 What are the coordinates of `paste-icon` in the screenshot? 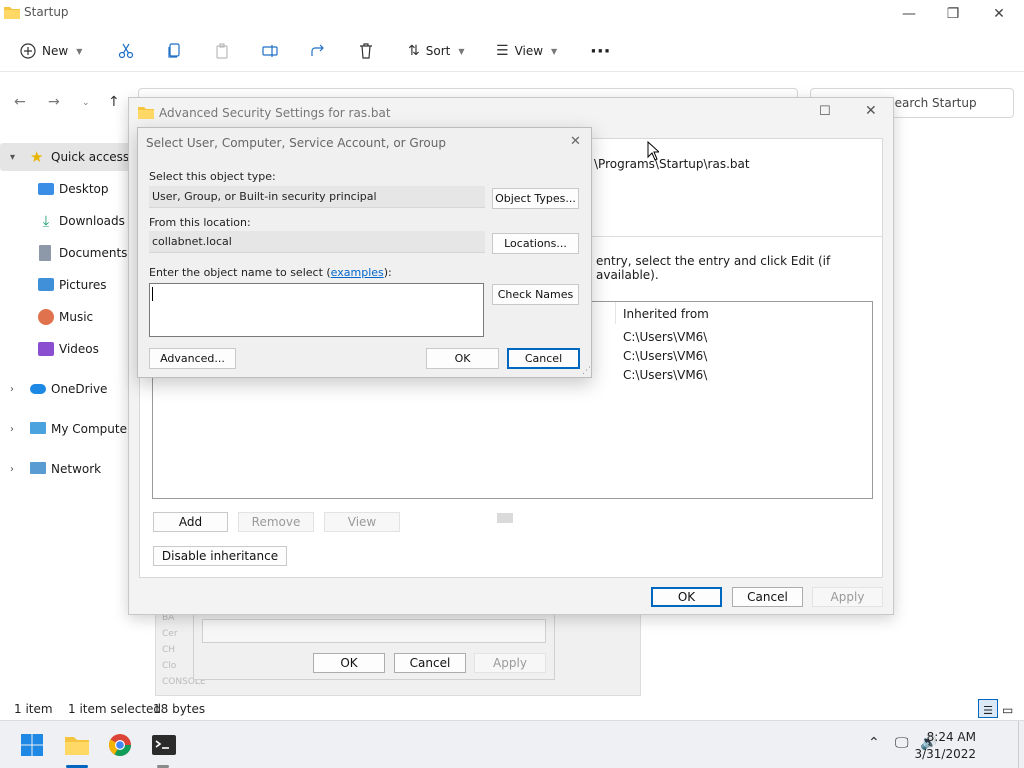 It's located at (222, 51).